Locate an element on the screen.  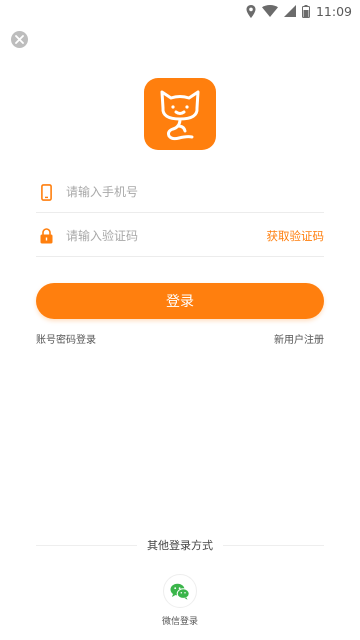
code-field-row: 获取验证码 is located at coordinates (180, 236).